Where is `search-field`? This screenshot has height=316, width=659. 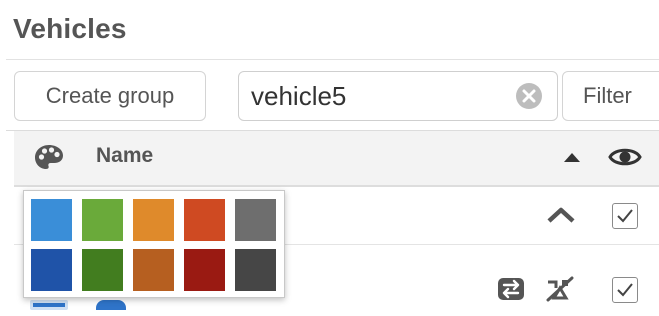 search-field is located at coordinates (398, 96).